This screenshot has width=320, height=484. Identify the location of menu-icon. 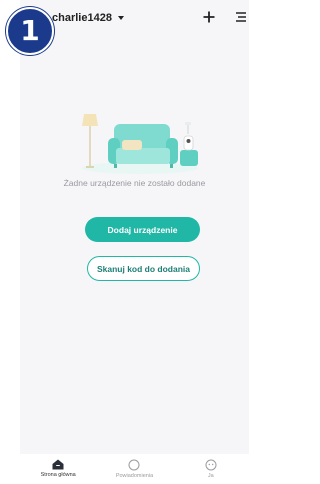
(240, 17).